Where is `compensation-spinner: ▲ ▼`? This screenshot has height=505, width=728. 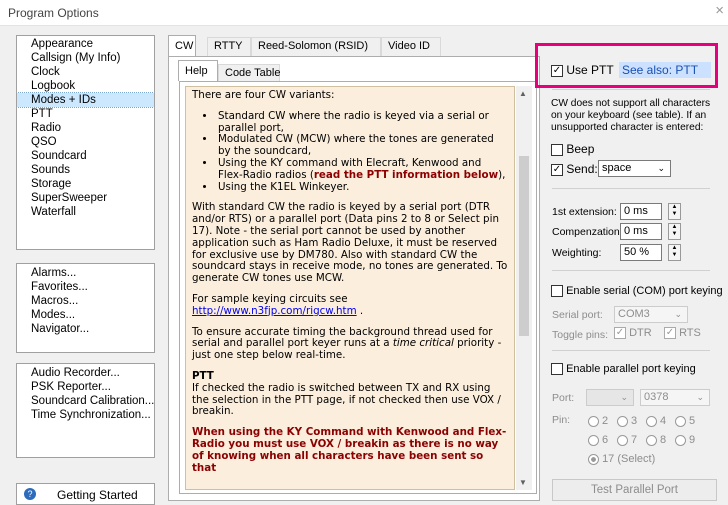 compensation-spinner: ▲ ▼ is located at coordinates (674, 231).